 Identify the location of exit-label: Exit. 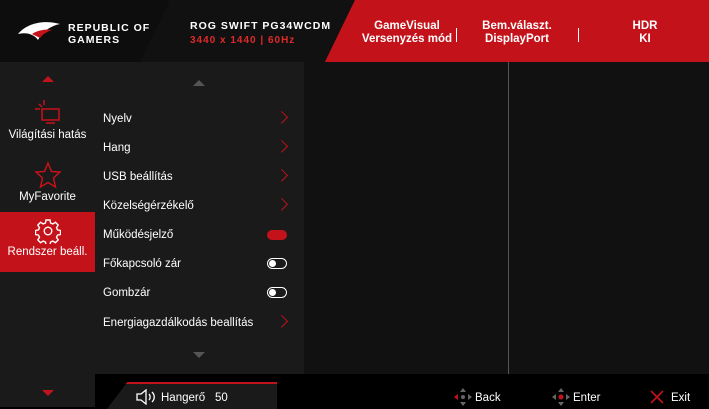
(681, 398).